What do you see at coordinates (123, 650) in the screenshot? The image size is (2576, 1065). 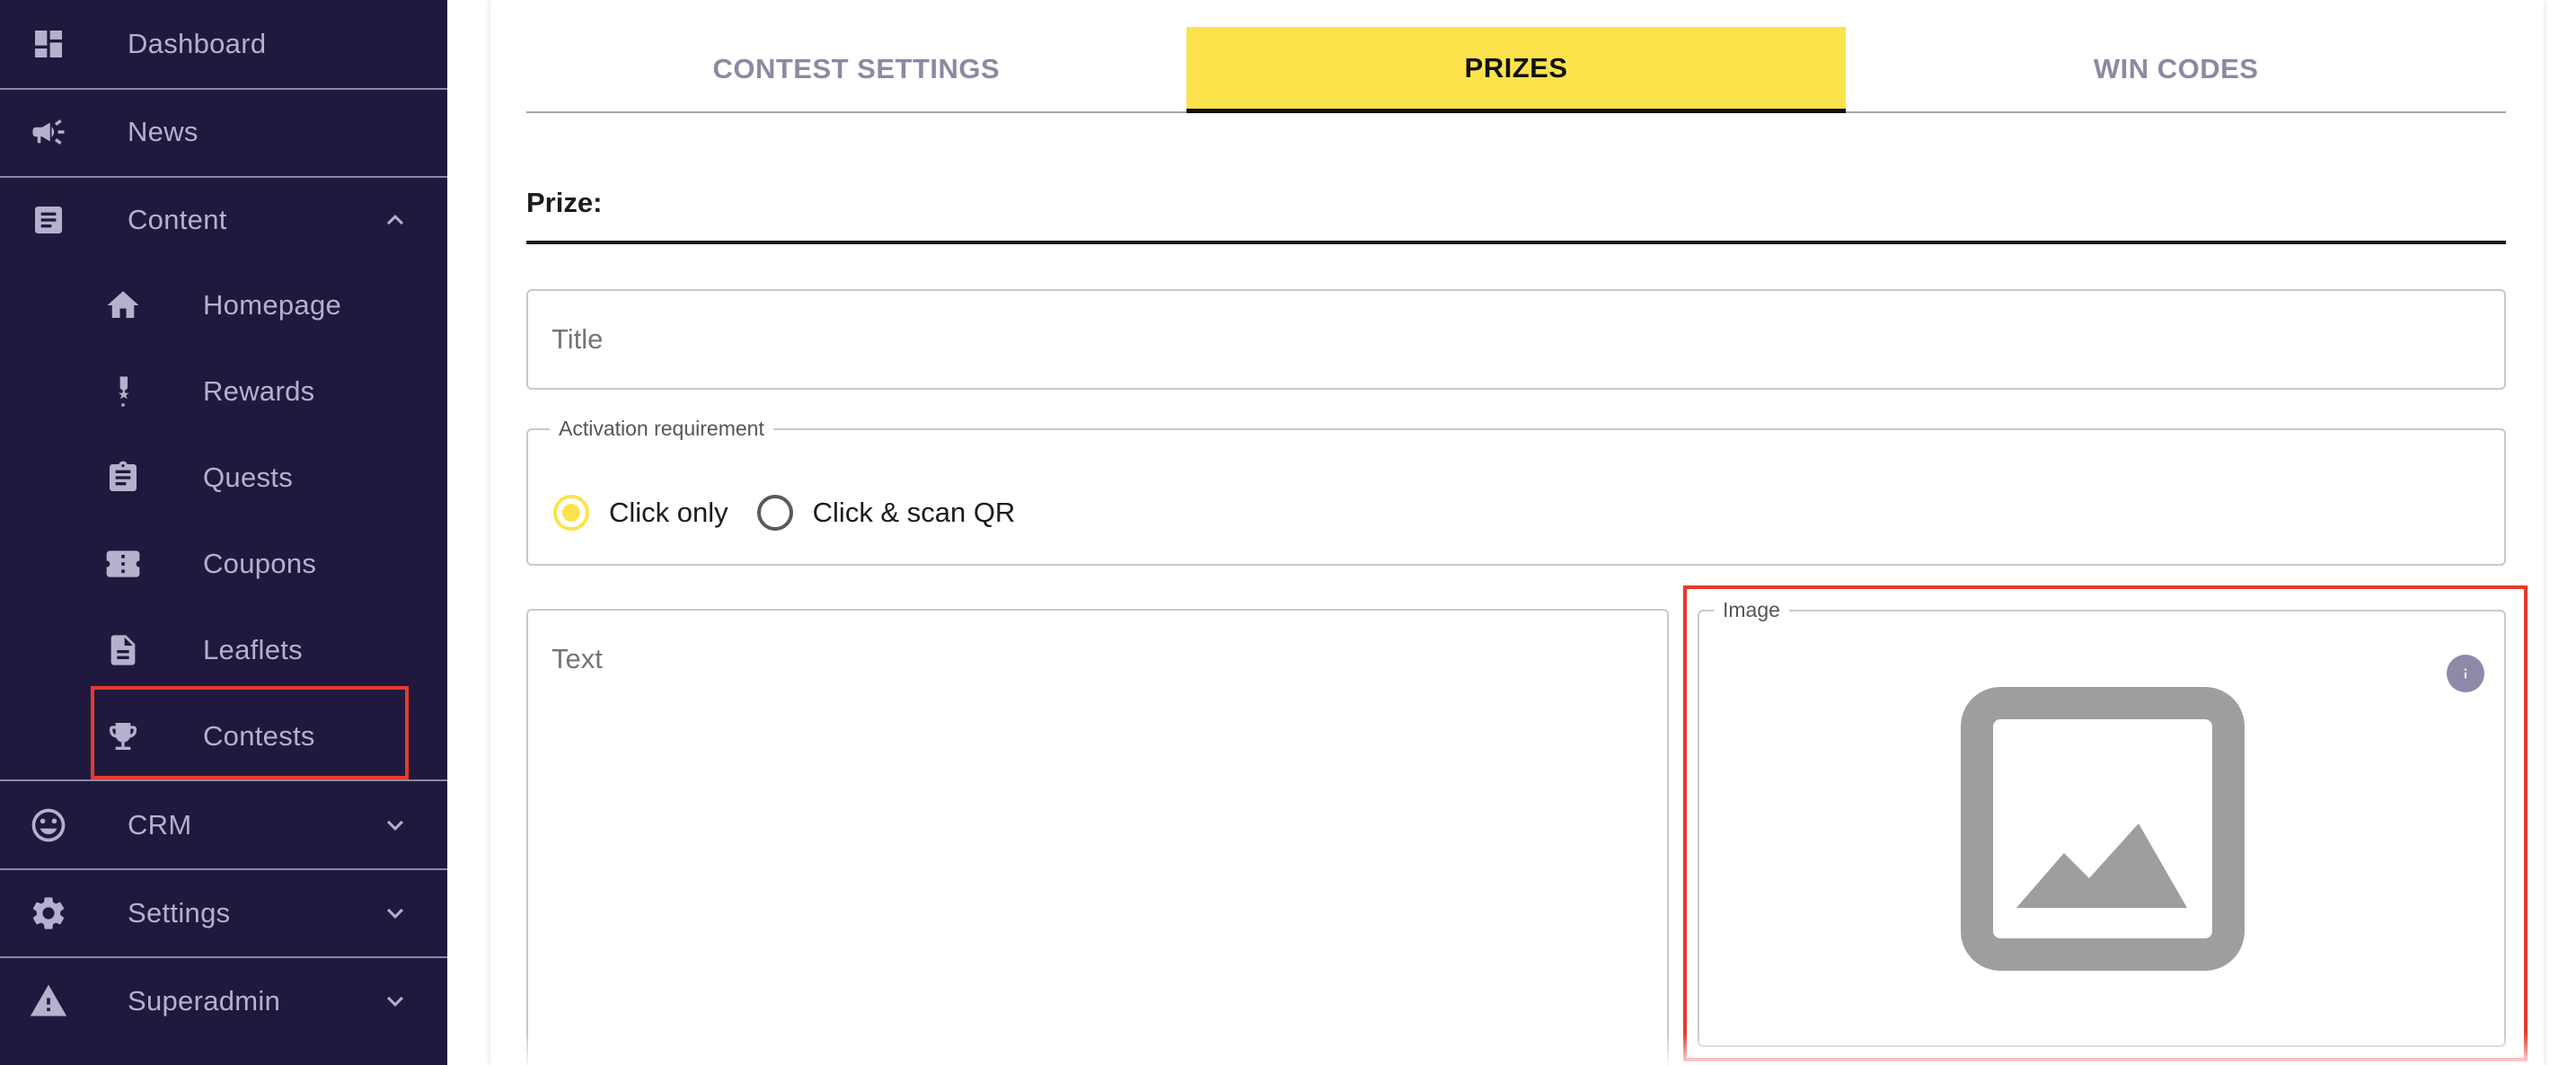 I see `document-icon` at bounding box center [123, 650].